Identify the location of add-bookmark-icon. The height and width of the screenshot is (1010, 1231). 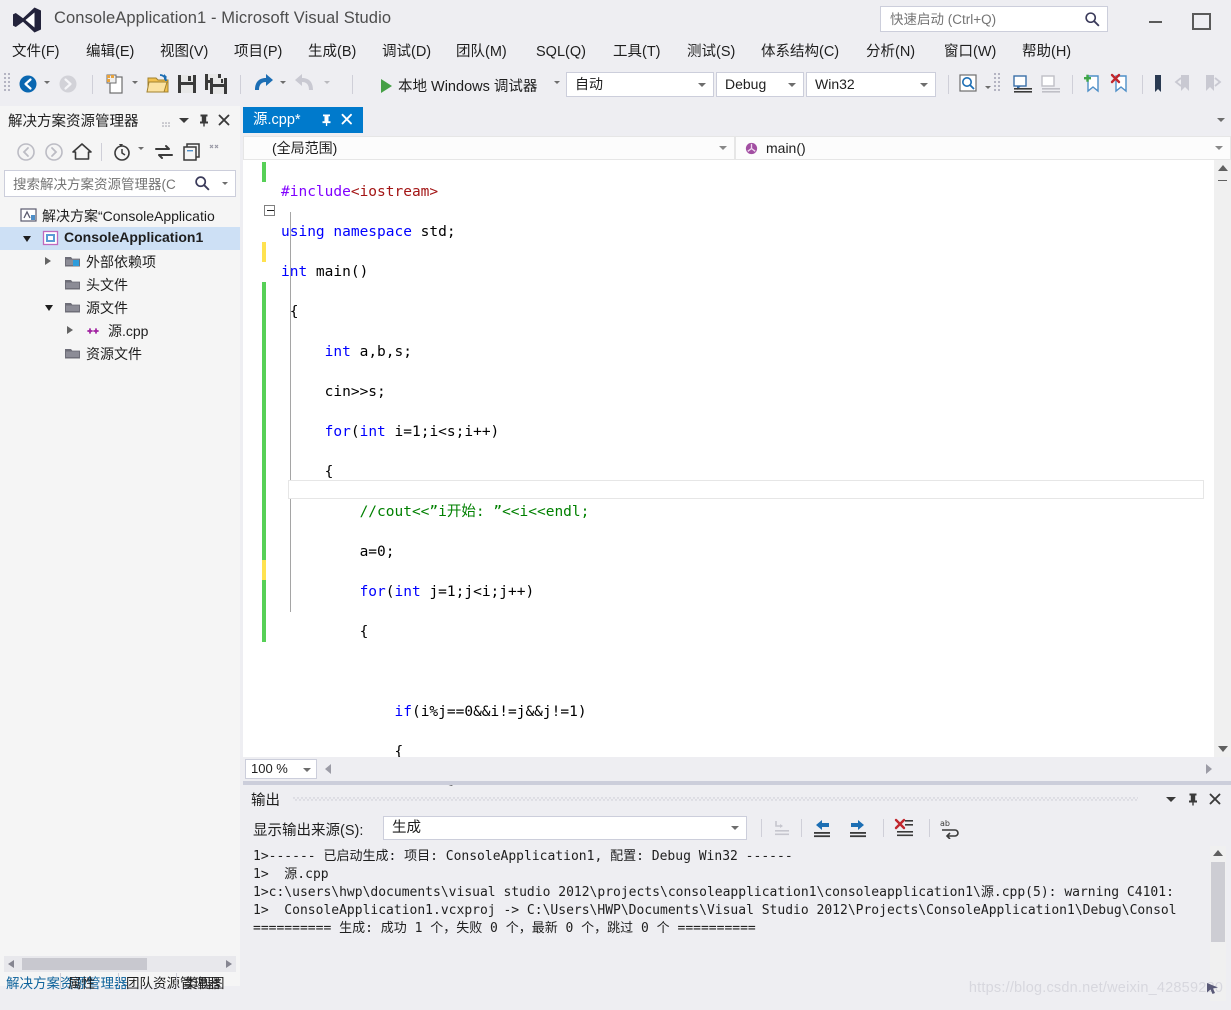
(1093, 84).